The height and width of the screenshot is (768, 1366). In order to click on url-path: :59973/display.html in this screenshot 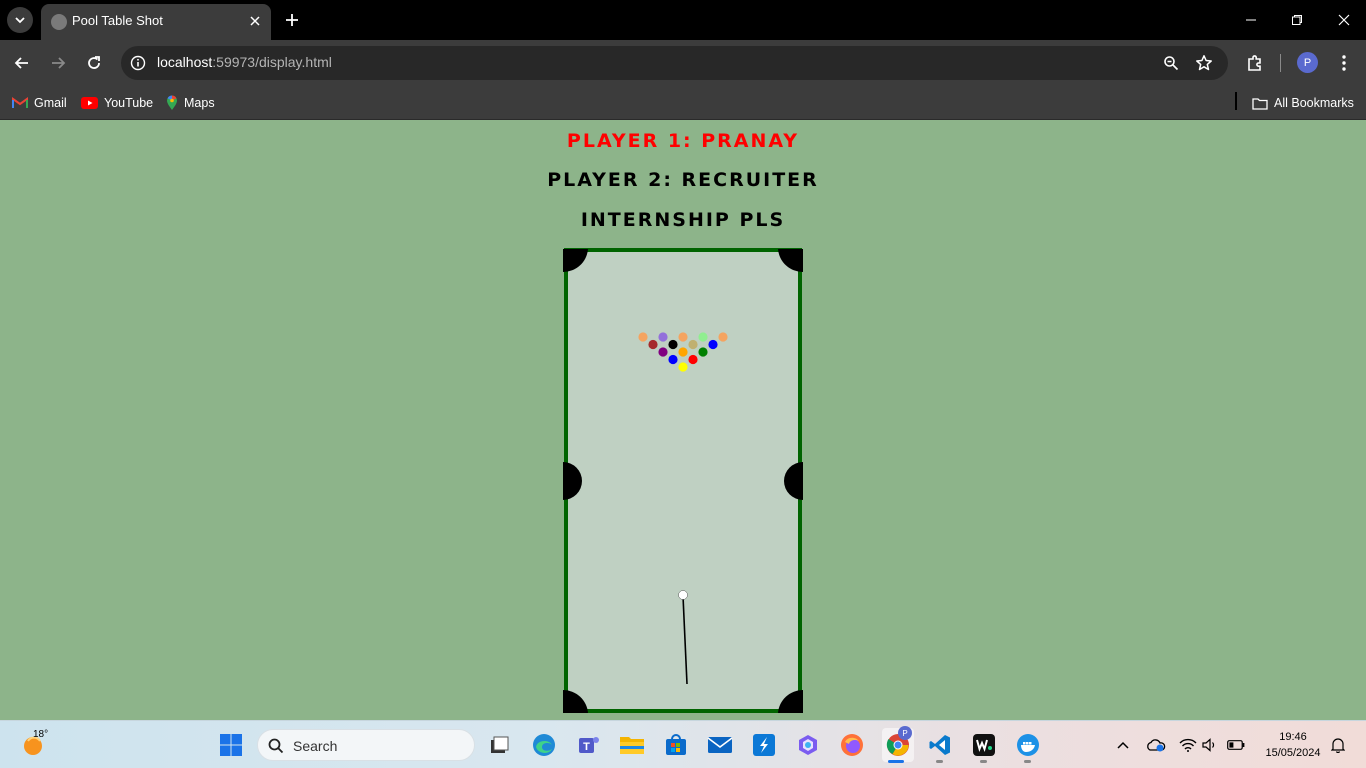, I will do `click(272, 62)`.